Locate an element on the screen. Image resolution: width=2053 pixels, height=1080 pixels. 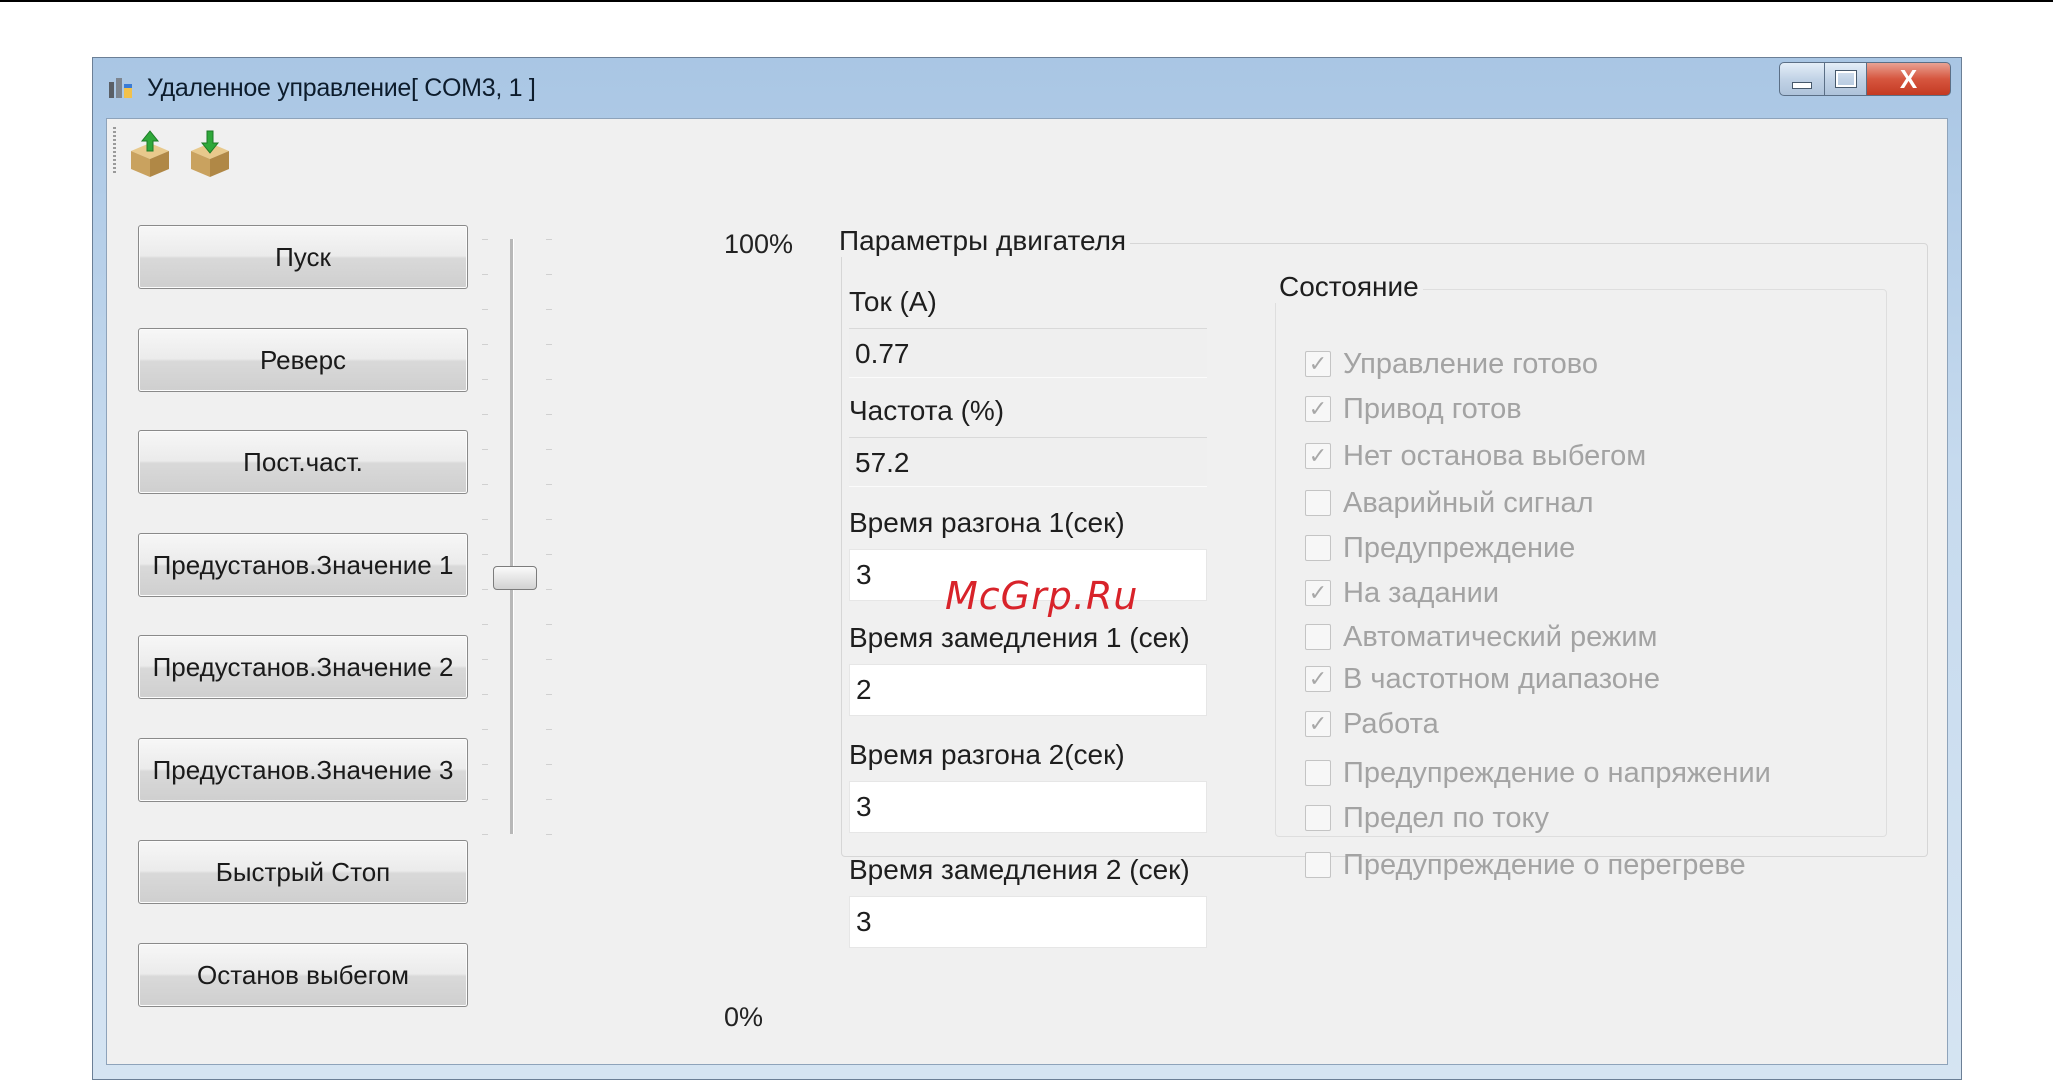
state-item: Предупреждение о перегреве is located at coordinates (1525, 865).